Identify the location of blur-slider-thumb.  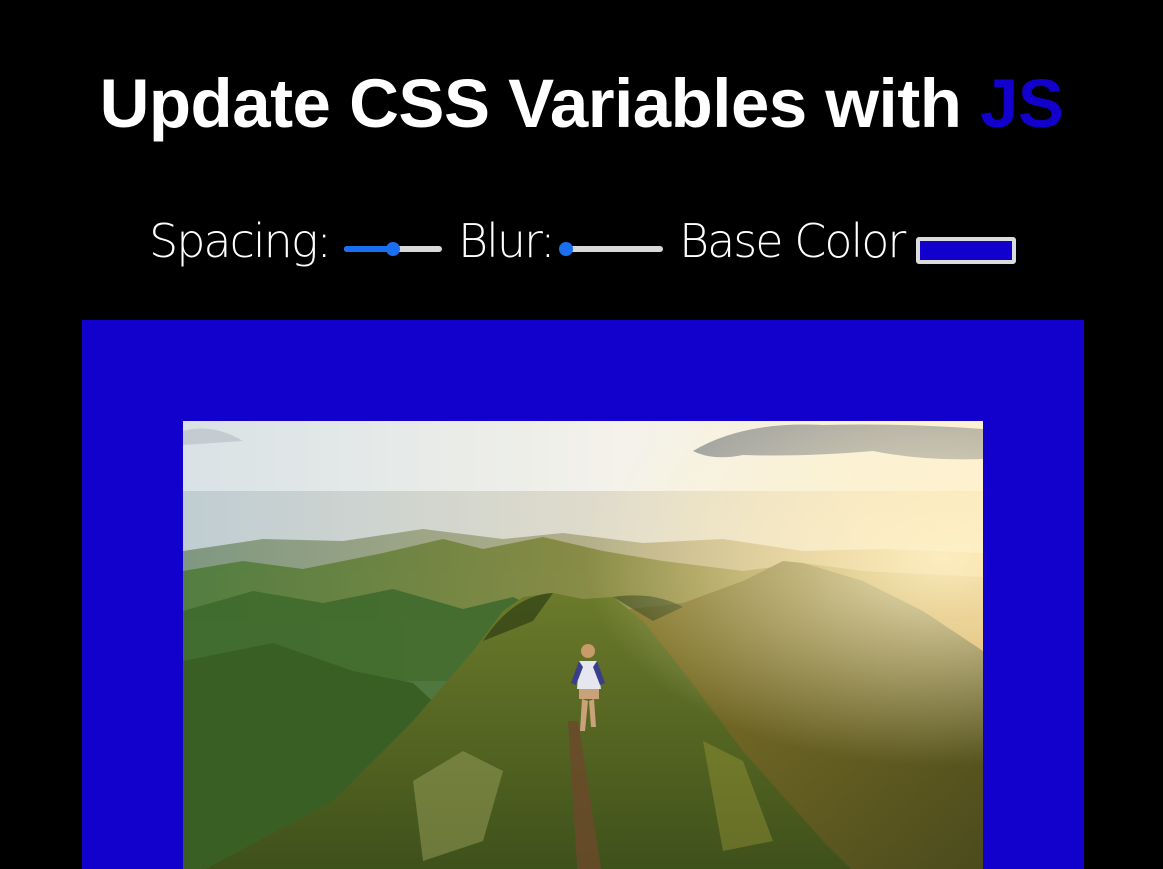
(566, 249).